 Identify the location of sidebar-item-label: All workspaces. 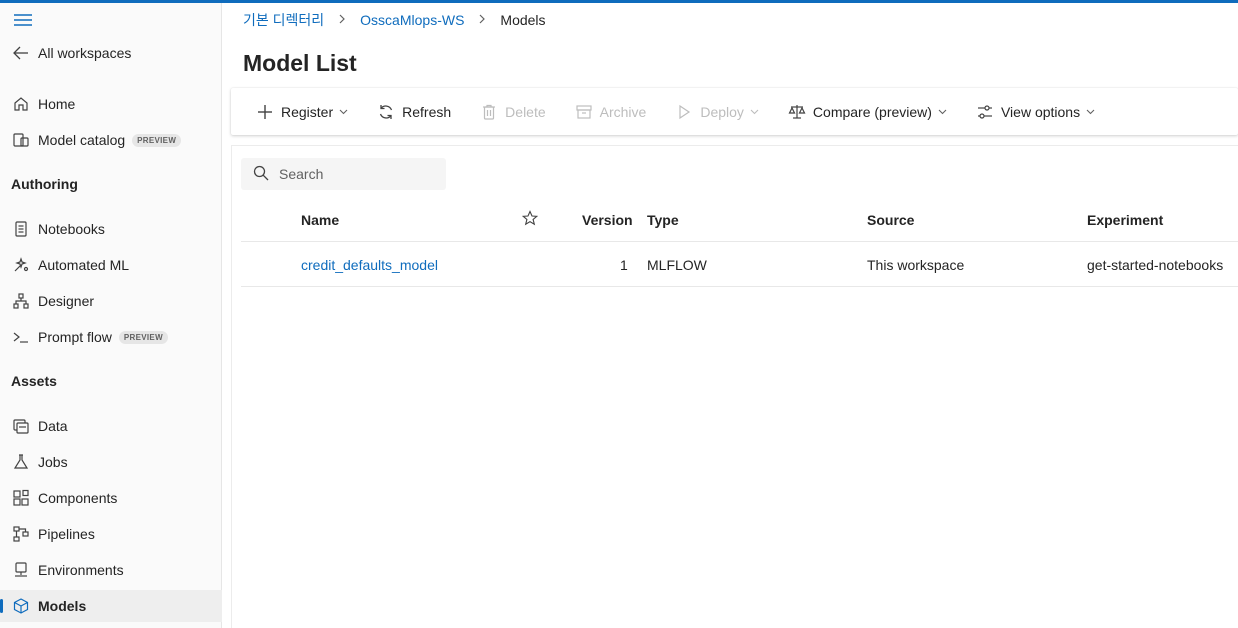
(85, 53).